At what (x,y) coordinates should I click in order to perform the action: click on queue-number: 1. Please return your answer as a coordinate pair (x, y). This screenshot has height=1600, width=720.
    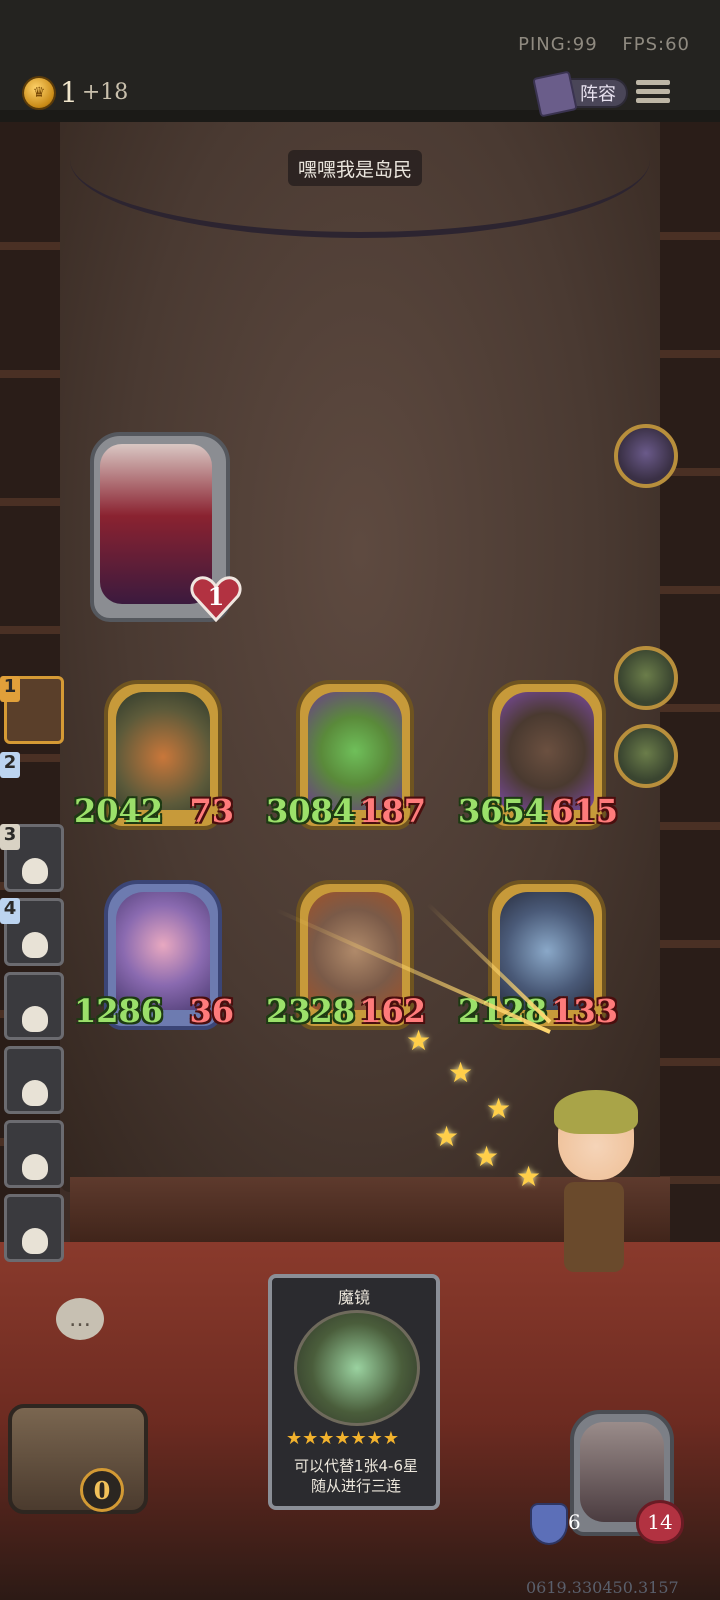
    Looking at the image, I should click on (10, 689).